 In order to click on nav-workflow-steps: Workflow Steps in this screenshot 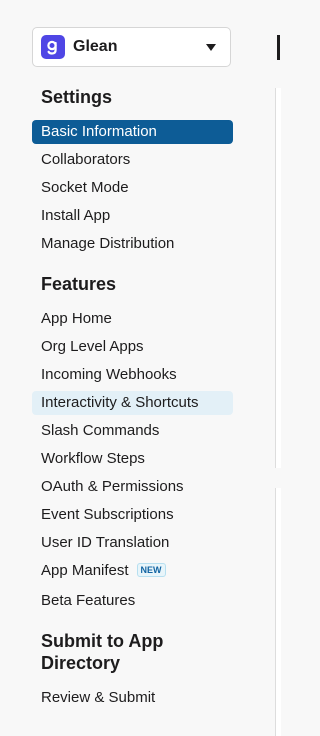, I will do `click(132, 459)`.